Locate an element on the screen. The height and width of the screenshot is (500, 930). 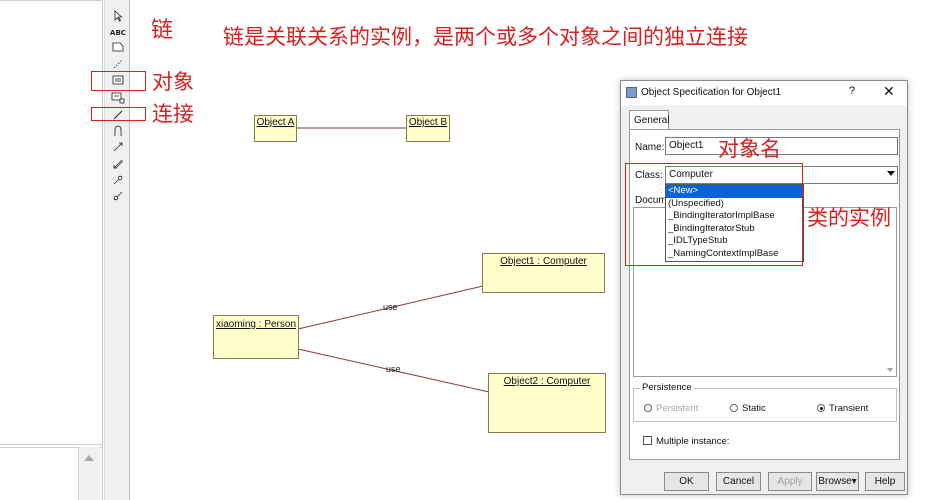
multiple-instances-label: Multiple instance: is located at coordinates (693, 441).